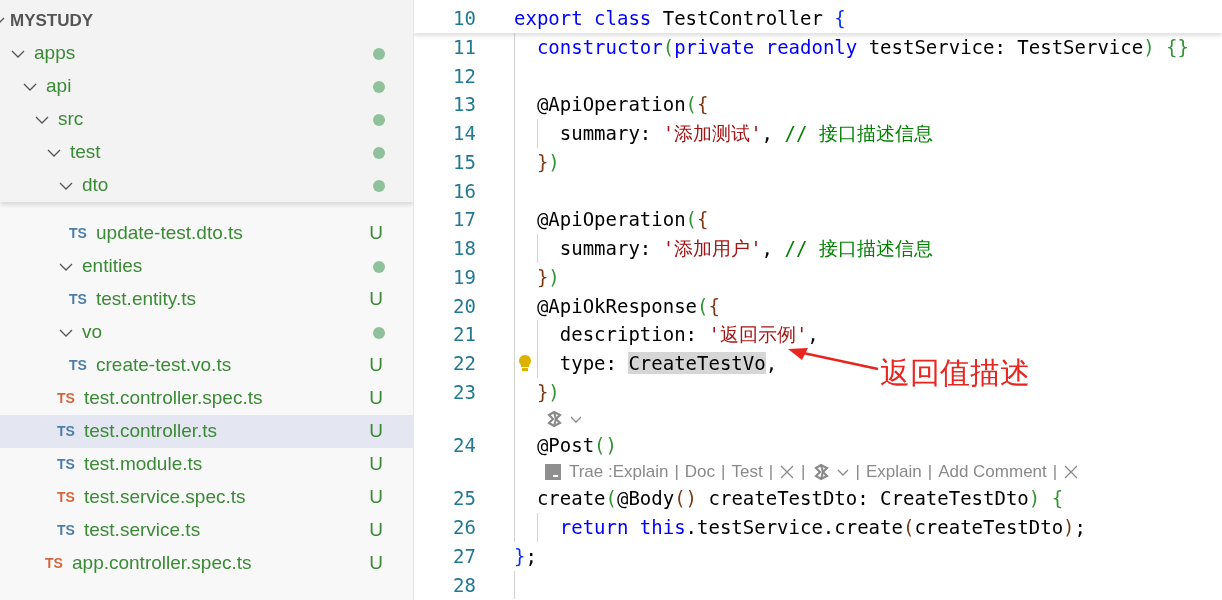 The width and height of the screenshot is (1222, 600). What do you see at coordinates (206, 86) in the screenshot?
I see `tree-item: api` at bounding box center [206, 86].